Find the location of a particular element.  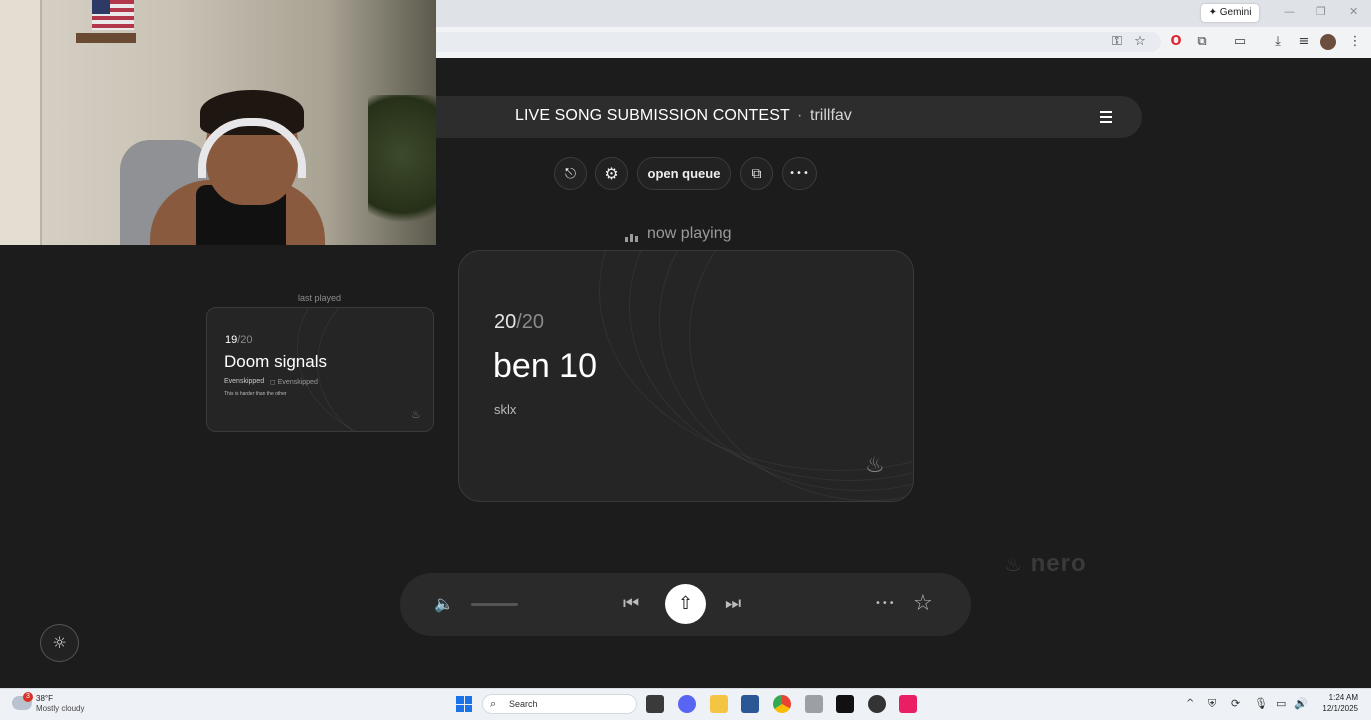

tray-mic-icon: 🎙 is located at coordinates (1261, 703).